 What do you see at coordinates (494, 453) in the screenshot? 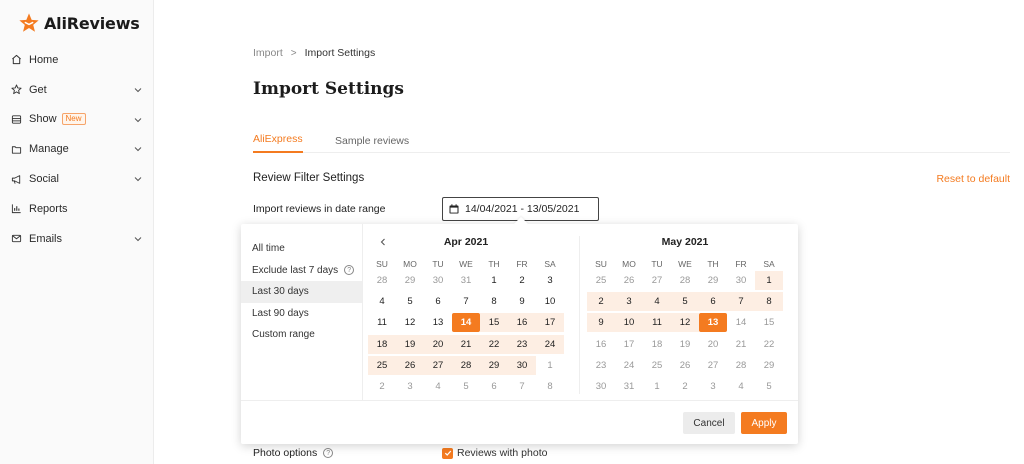
I see `reviews-with-photo-option: Reviews with photo` at bounding box center [494, 453].